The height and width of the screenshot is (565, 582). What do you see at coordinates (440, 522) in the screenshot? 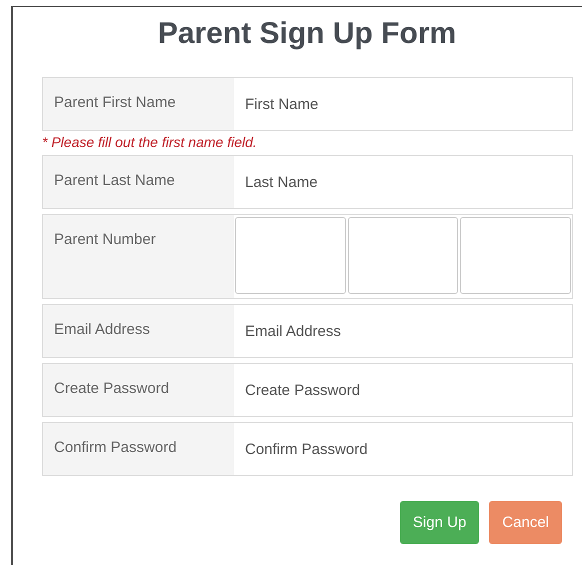
I see `sign-up-button: Sign Up` at bounding box center [440, 522].